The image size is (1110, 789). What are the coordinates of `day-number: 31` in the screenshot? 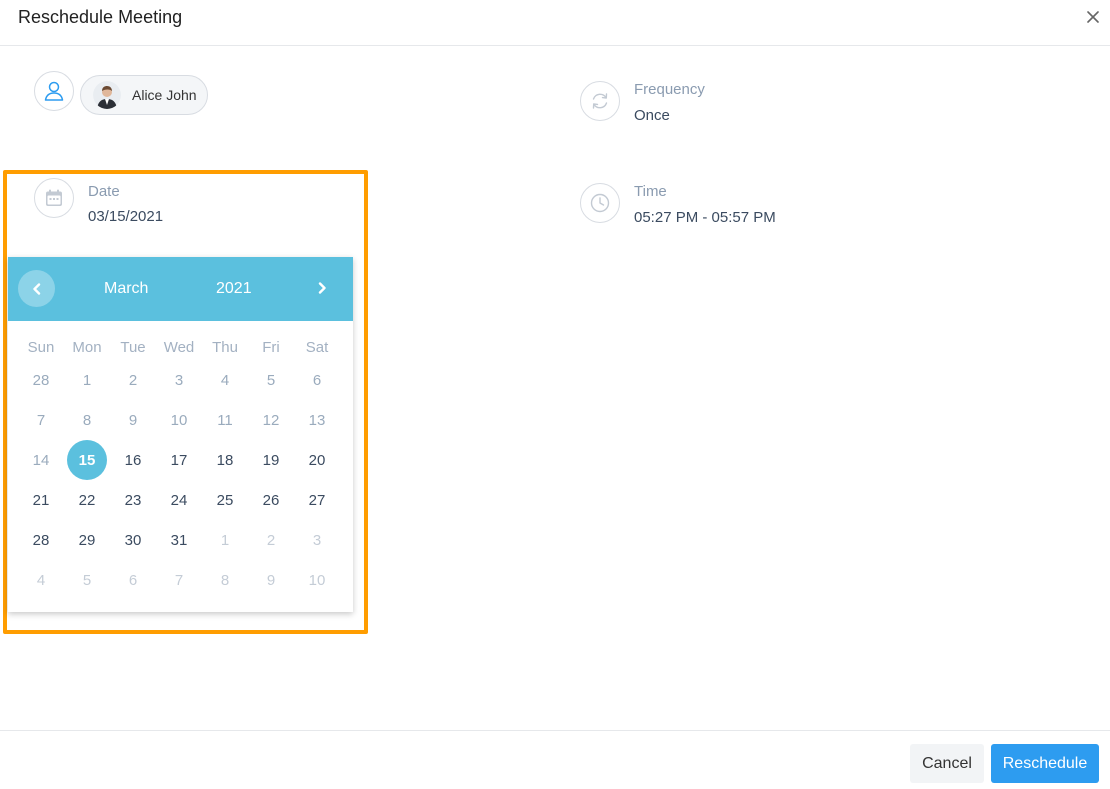 It's located at (179, 540).